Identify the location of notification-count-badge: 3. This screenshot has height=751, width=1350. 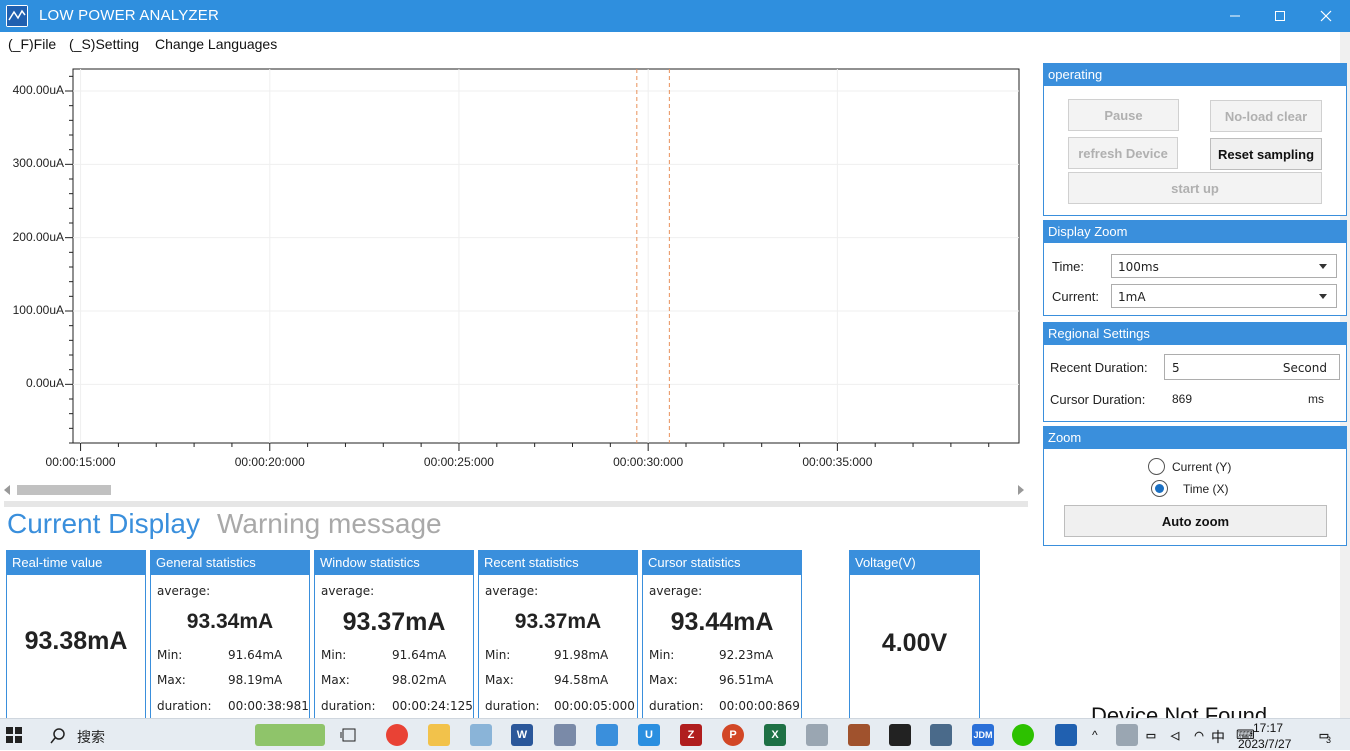
(1329, 740).